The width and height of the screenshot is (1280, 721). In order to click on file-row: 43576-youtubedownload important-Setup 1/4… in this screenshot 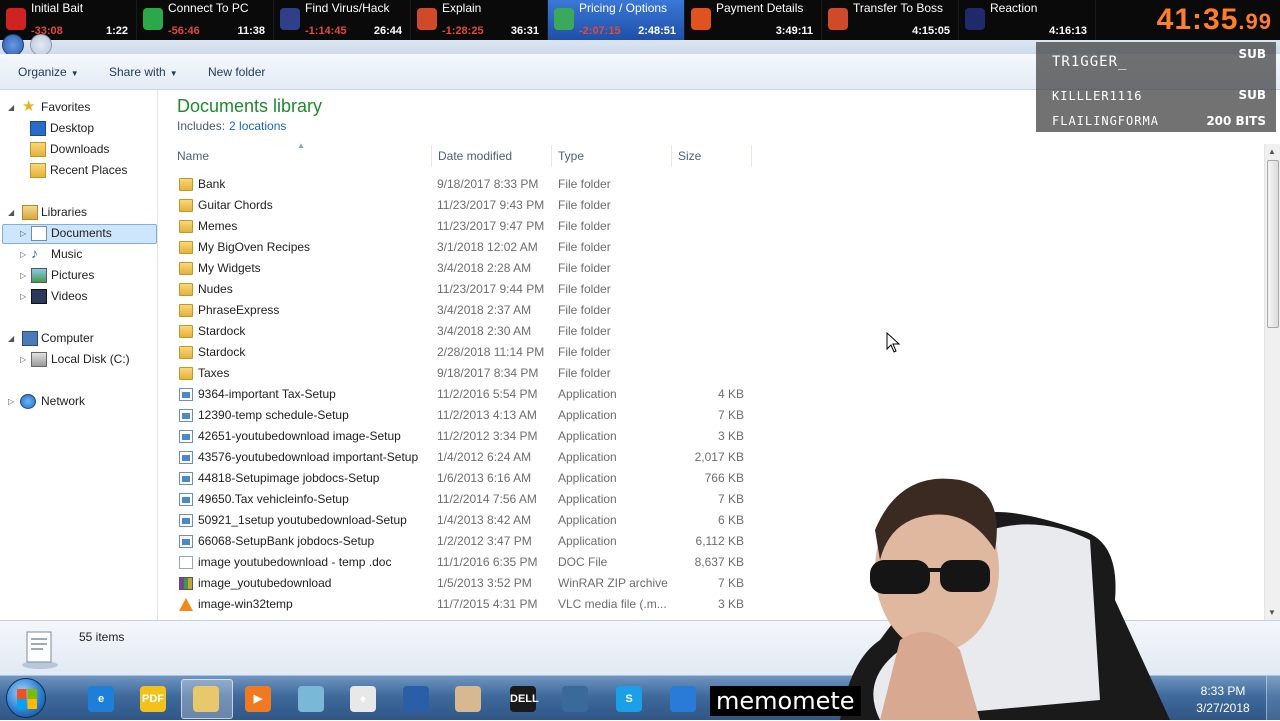, I will do `click(467, 457)`.